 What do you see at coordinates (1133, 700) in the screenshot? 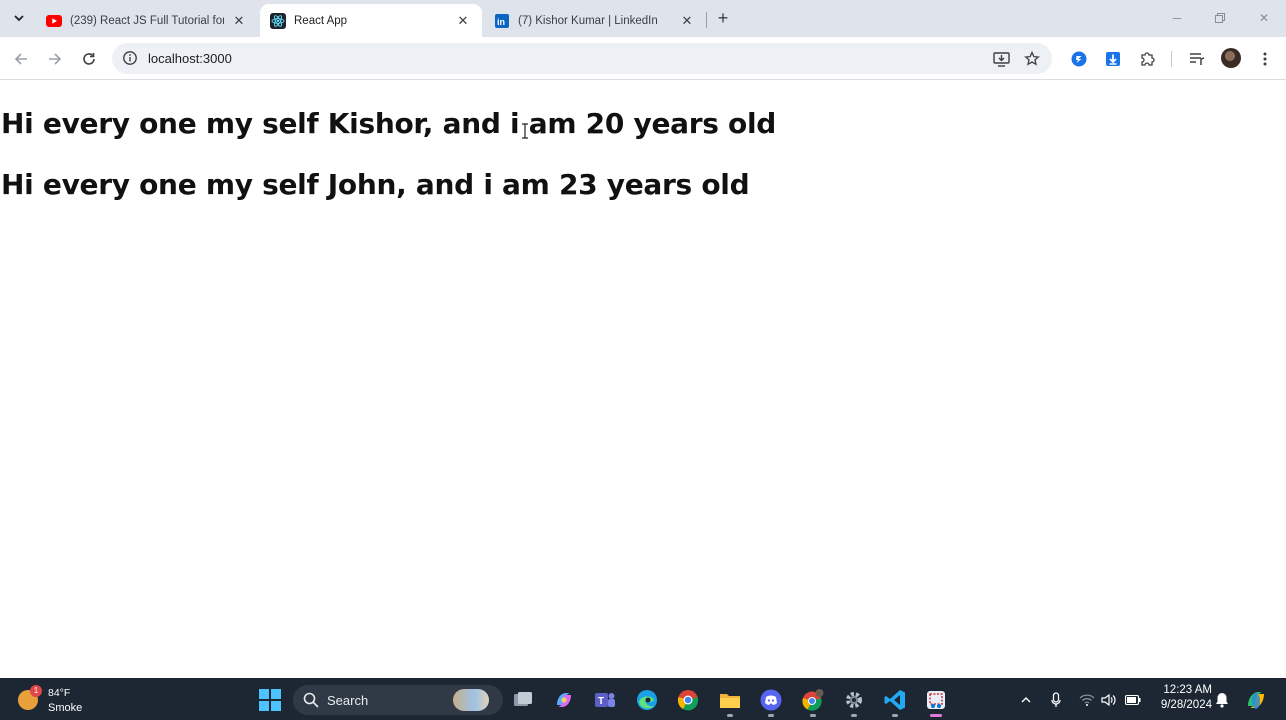
I see `battery-icon` at bounding box center [1133, 700].